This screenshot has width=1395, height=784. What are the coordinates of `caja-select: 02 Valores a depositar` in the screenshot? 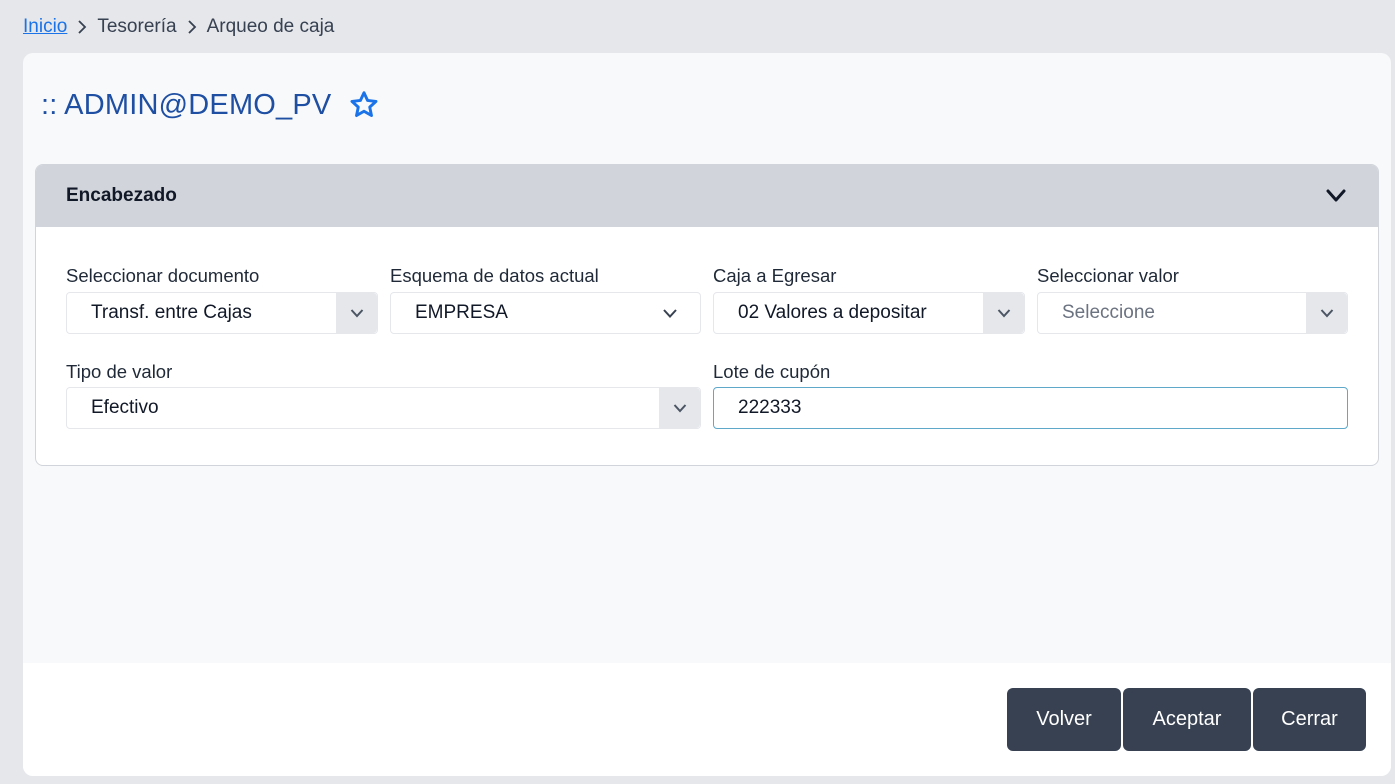 It's located at (869, 313).